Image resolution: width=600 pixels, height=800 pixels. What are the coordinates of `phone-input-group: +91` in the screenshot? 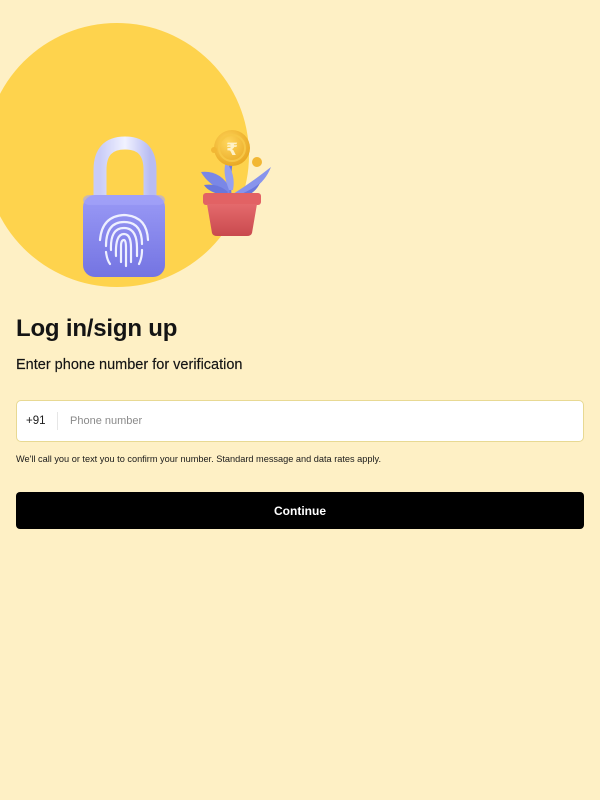 It's located at (300, 421).